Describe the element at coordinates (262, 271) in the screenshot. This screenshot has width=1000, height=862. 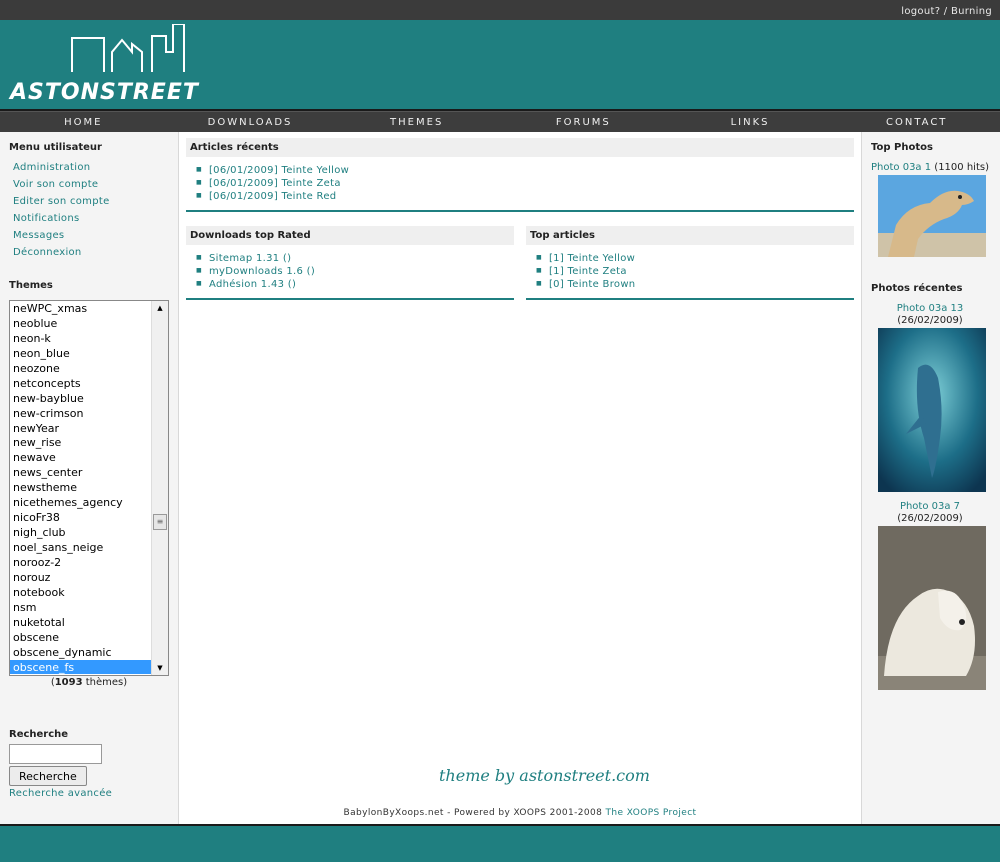
I see `download-link: myDownloads 1.6 ()` at that location.